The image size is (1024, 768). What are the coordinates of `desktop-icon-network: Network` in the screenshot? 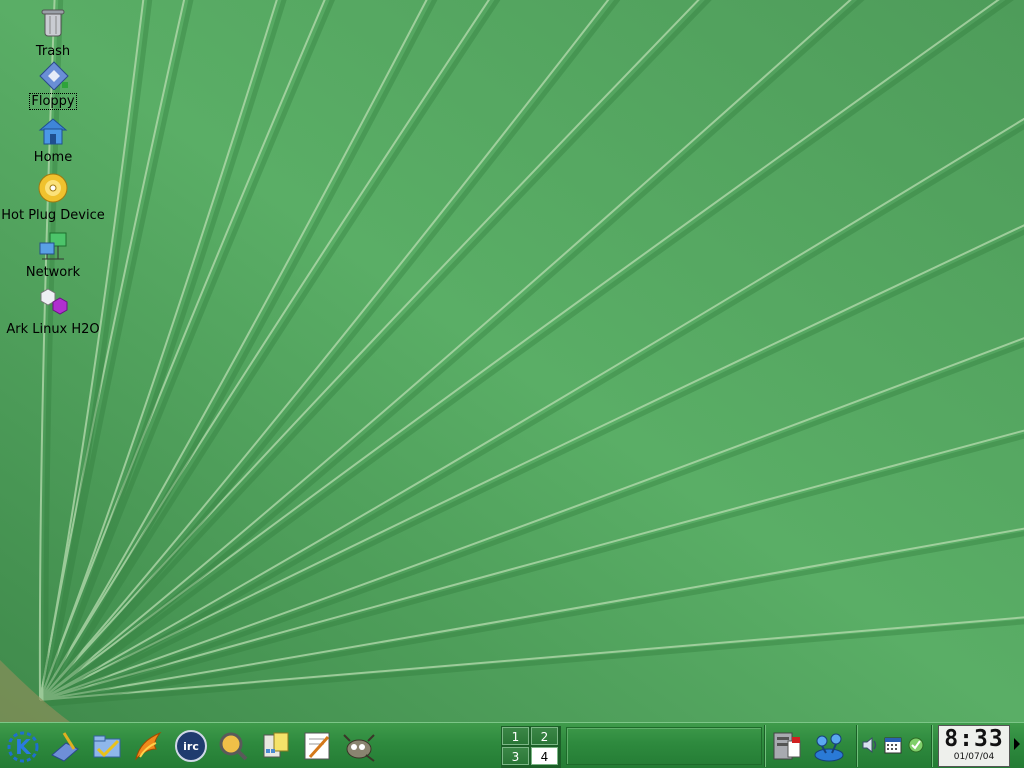 It's located at (53, 254).